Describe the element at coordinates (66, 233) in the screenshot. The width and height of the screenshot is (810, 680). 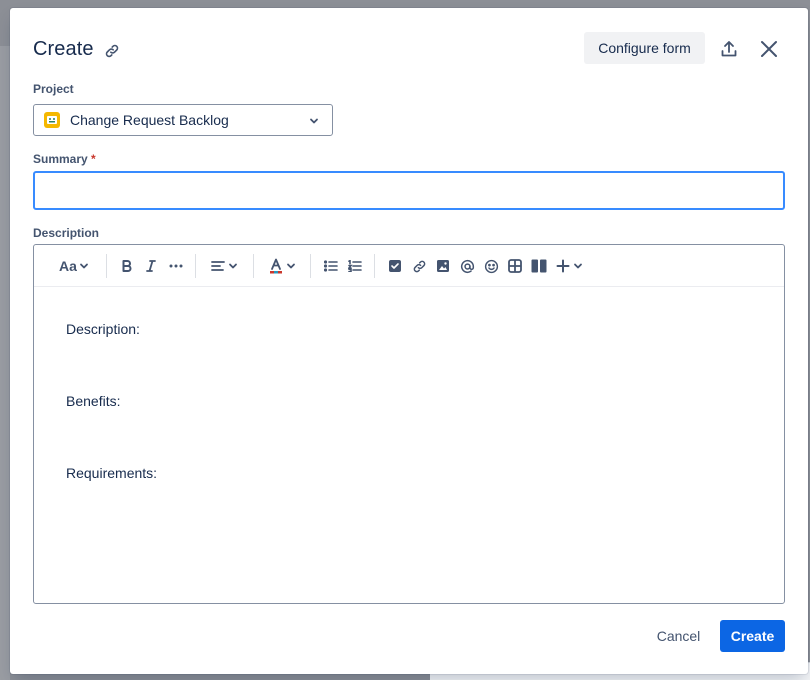
I see `description-label: Description` at that location.